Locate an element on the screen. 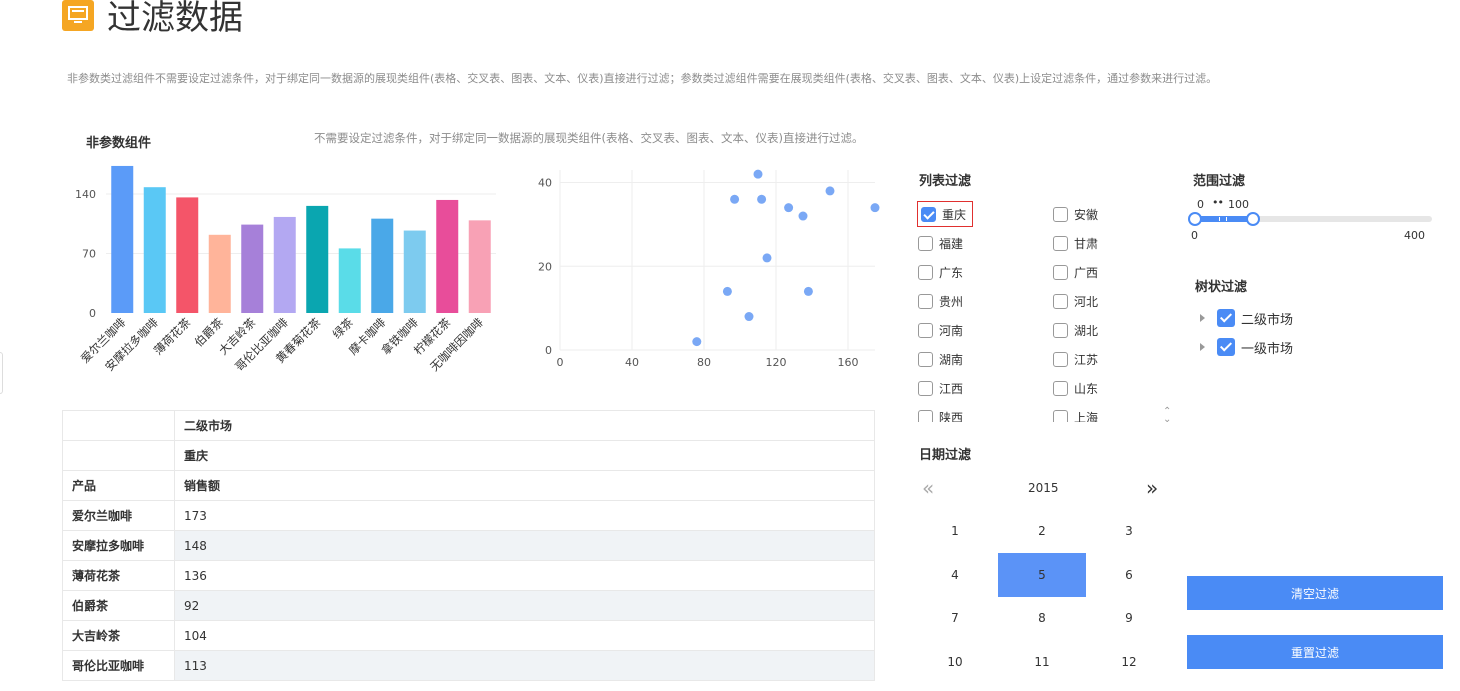 The width and height of the screenshot is (1460, 691). range-high-handle is located at coordinates (1253, 219).